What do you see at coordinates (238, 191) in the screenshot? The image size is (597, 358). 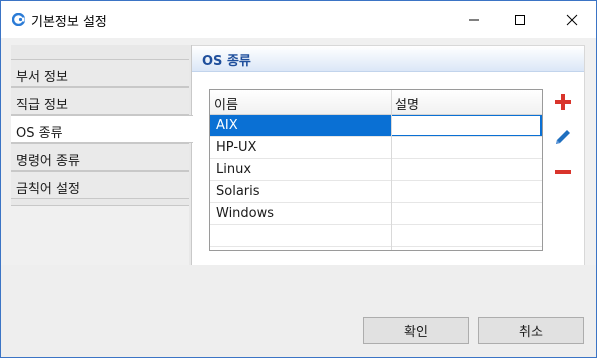 I see `cell-name: Solaris` at bounding box center [238, 191].